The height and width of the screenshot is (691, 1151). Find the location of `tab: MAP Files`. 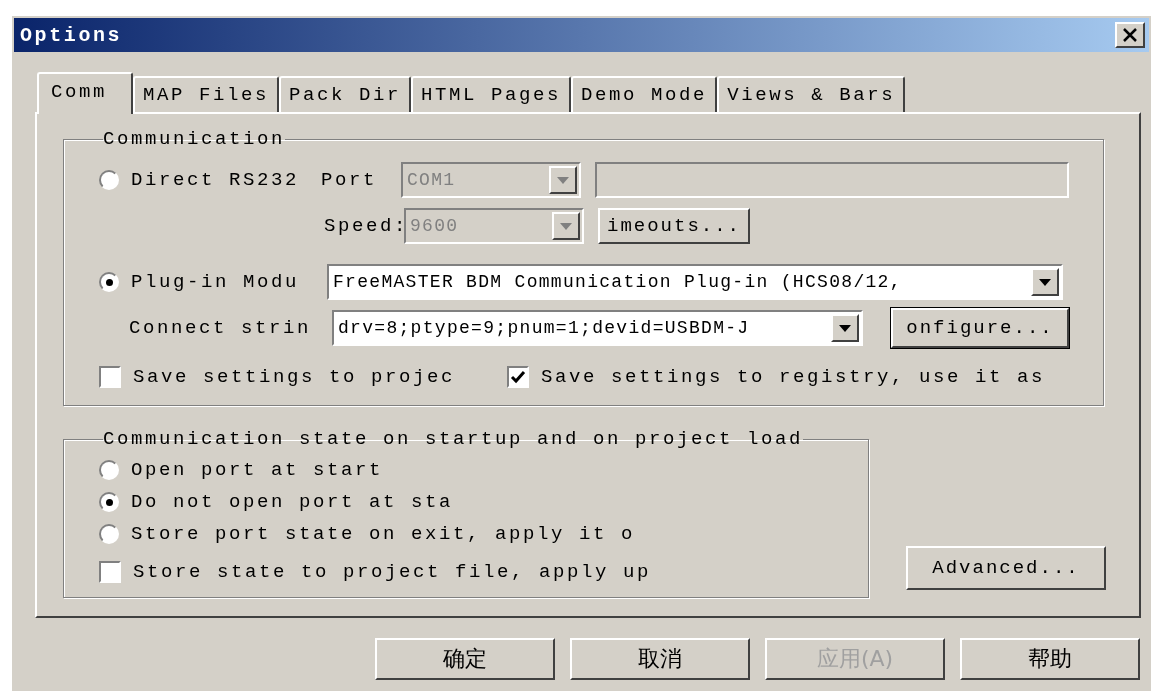

tab: MAP Files is located at coordinates (206, 94).